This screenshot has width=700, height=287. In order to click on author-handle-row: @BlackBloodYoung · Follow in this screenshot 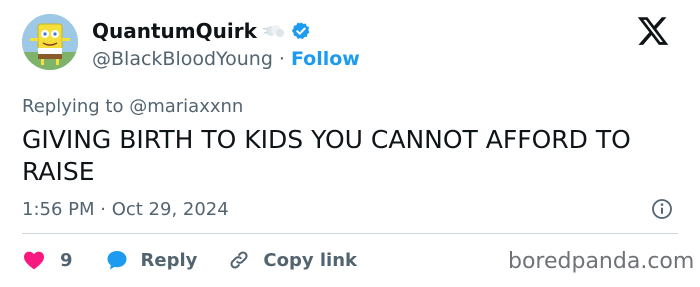, I will do `click(226, 59)`.